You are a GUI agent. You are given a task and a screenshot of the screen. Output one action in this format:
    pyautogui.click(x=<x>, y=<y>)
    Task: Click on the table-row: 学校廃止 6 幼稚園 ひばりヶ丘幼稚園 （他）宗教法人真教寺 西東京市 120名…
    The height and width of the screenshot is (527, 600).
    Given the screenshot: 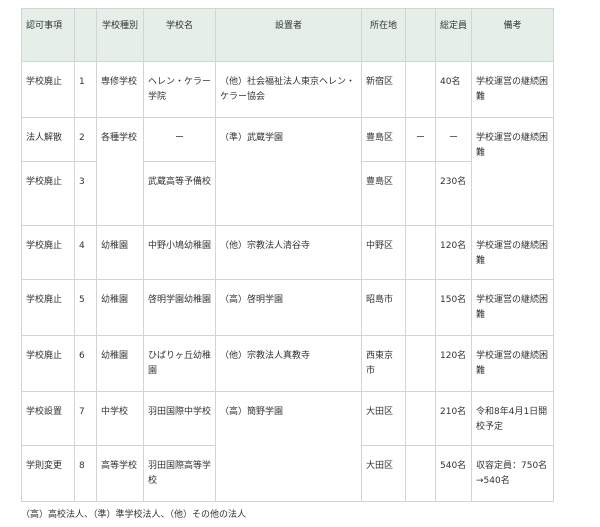 What is the action you would take?
    pyautogui.click(x=287, y=363)
    